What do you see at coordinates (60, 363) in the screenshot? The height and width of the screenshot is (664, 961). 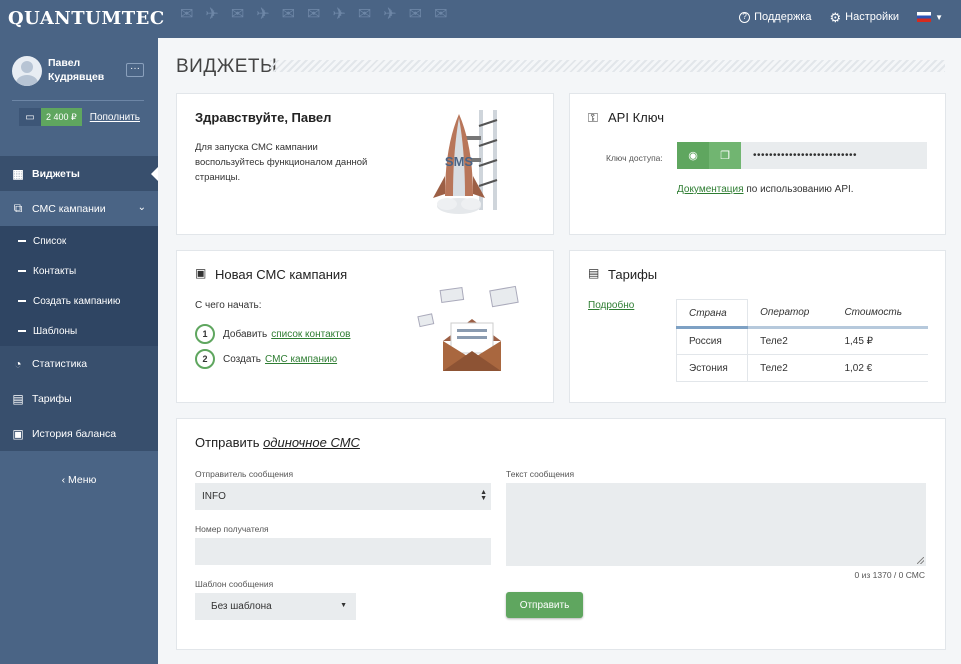 I see `sidebar-item-label: Статистика` at bounding box center [60, 363].